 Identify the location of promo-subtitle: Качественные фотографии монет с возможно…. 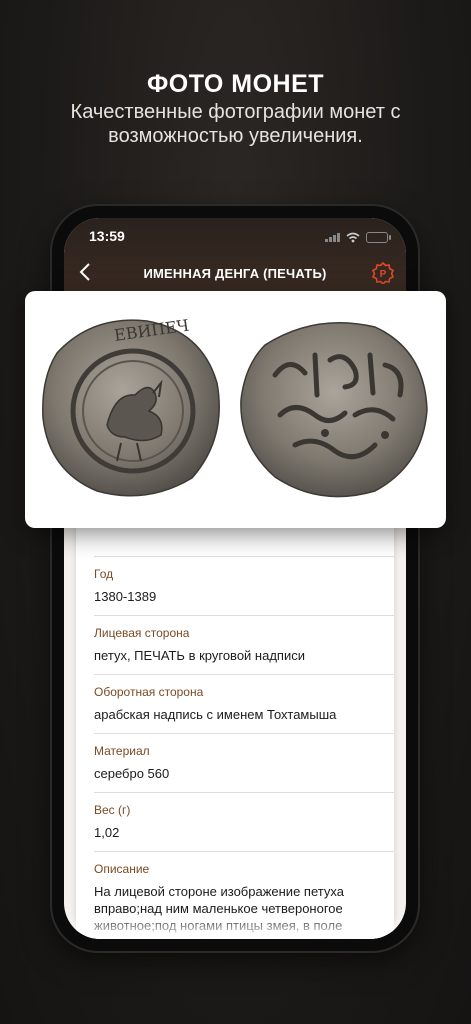
(235, 124).